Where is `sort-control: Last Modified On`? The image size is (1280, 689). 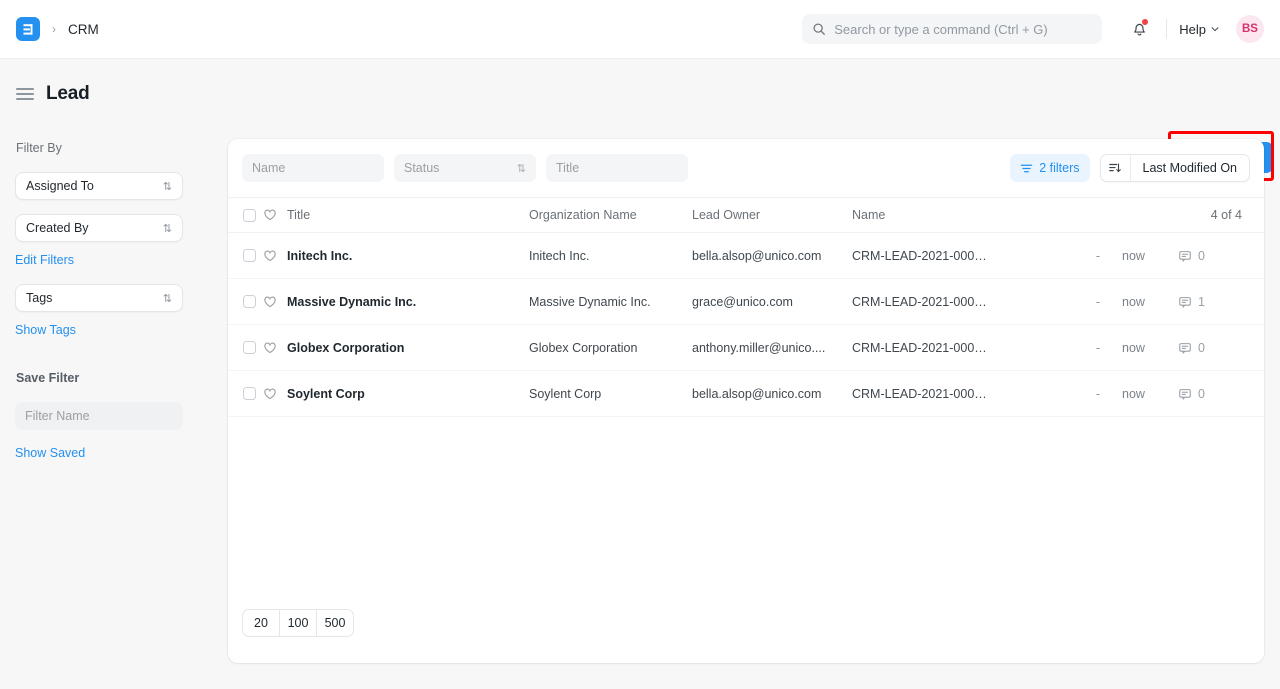
sort-control: Last Modified On is located at coordinates (1174, 168).